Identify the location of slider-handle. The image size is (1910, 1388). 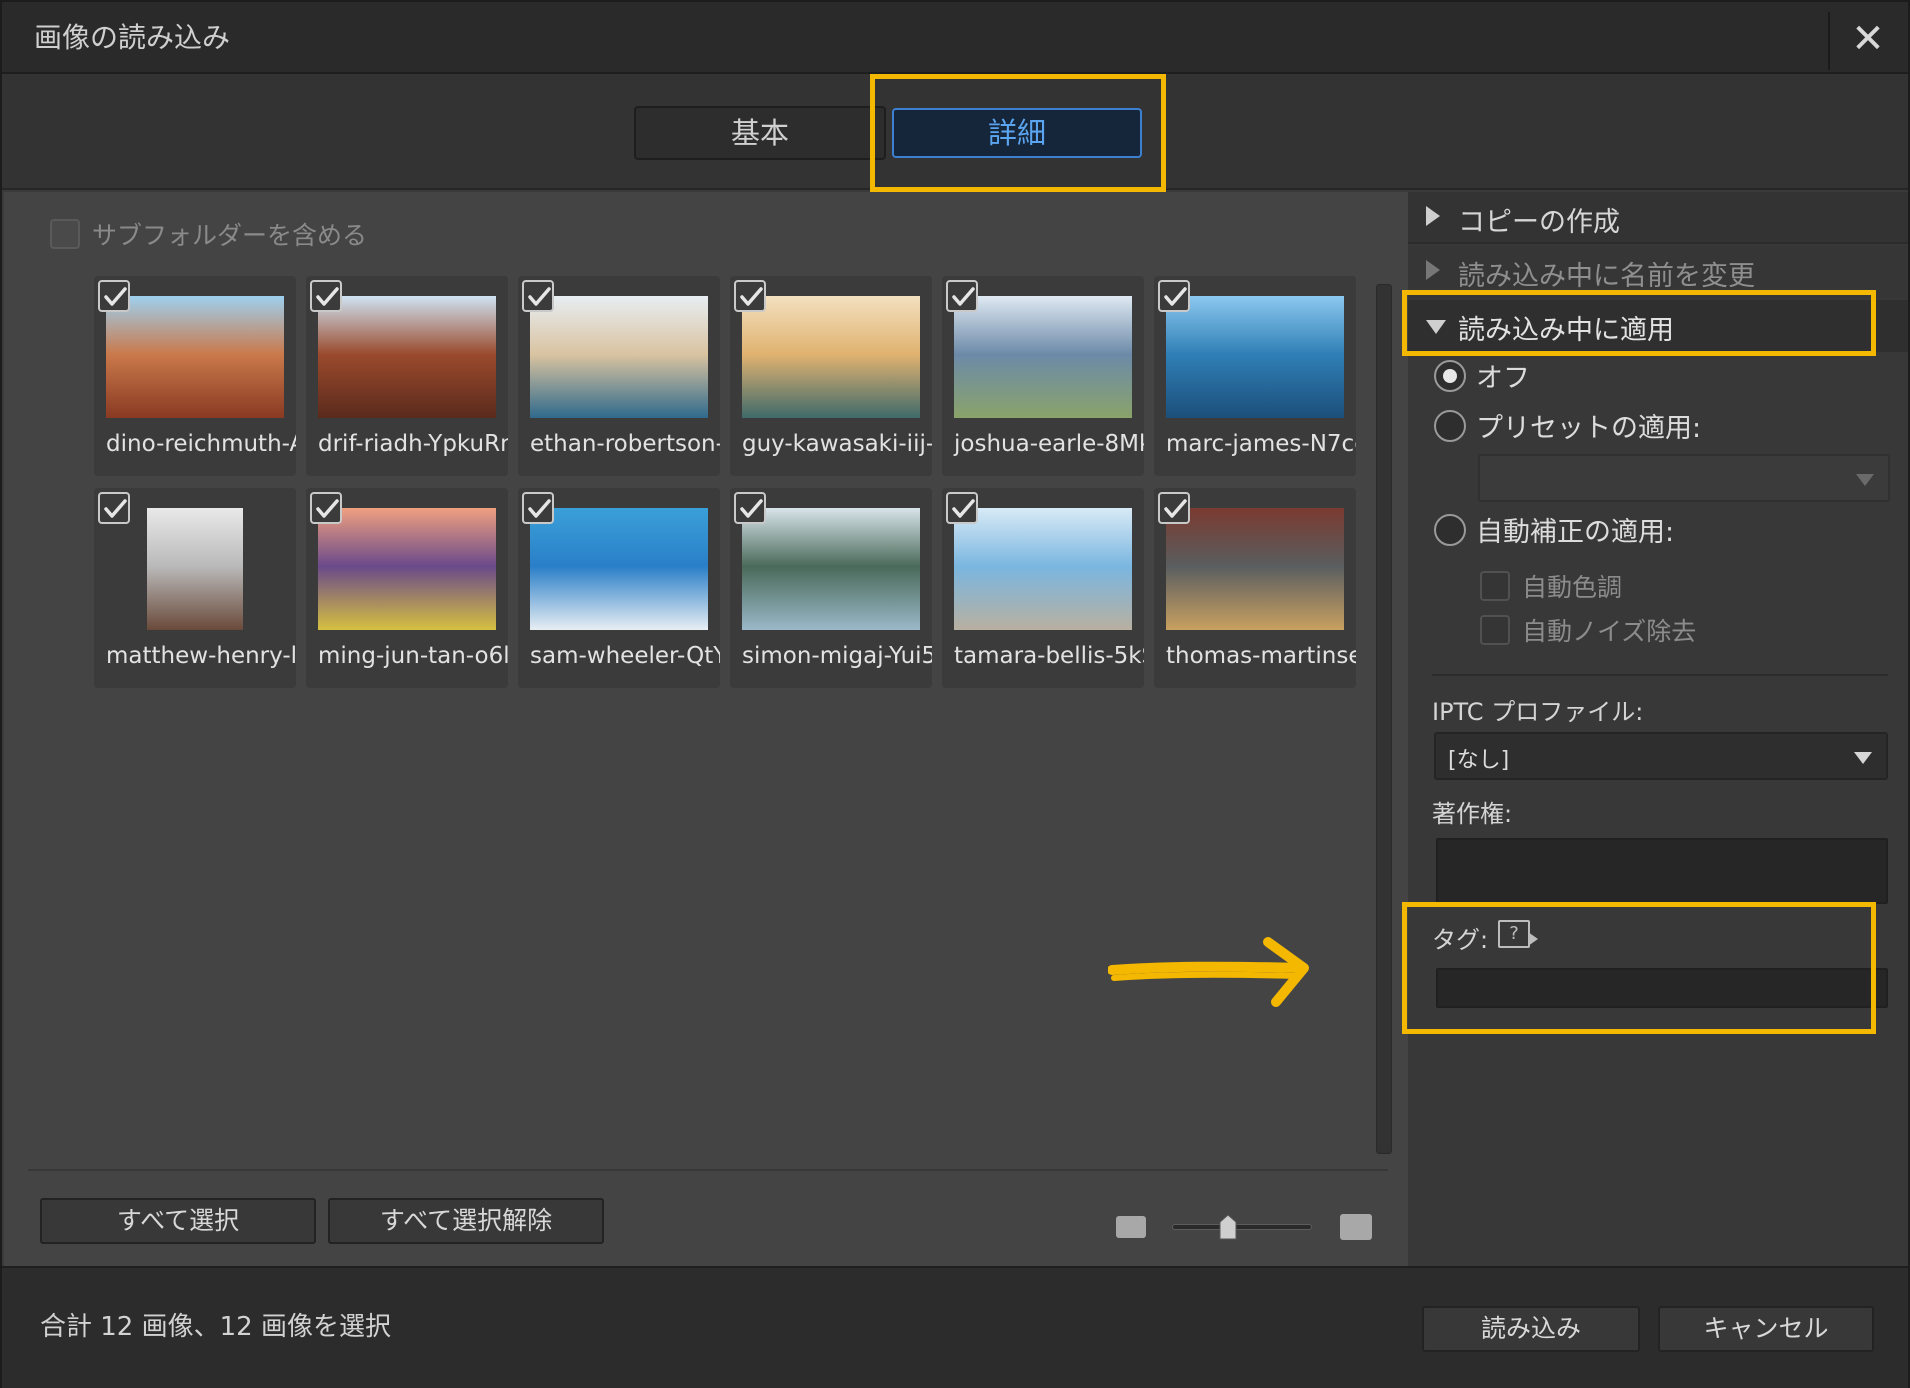
(1228, 1227).